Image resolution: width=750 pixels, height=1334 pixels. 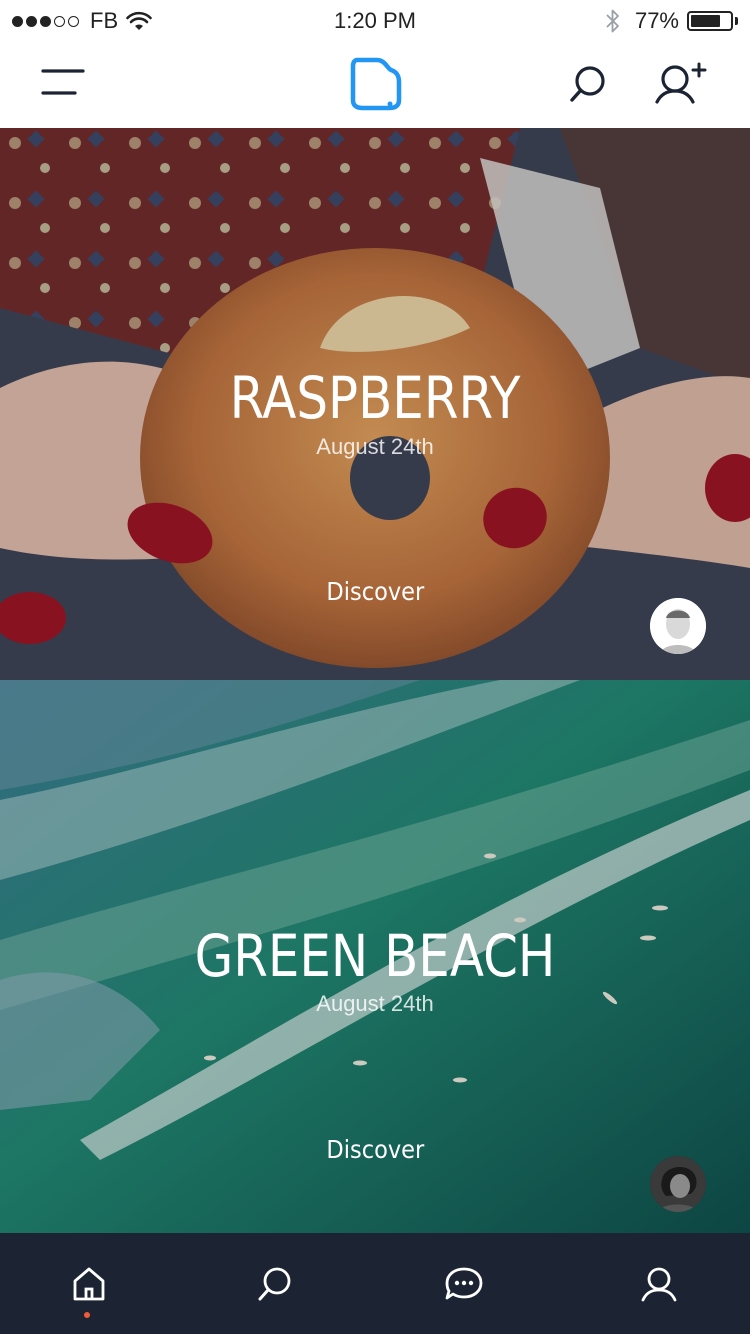 I want to click on battery-tip, so click(x=736, y=21).